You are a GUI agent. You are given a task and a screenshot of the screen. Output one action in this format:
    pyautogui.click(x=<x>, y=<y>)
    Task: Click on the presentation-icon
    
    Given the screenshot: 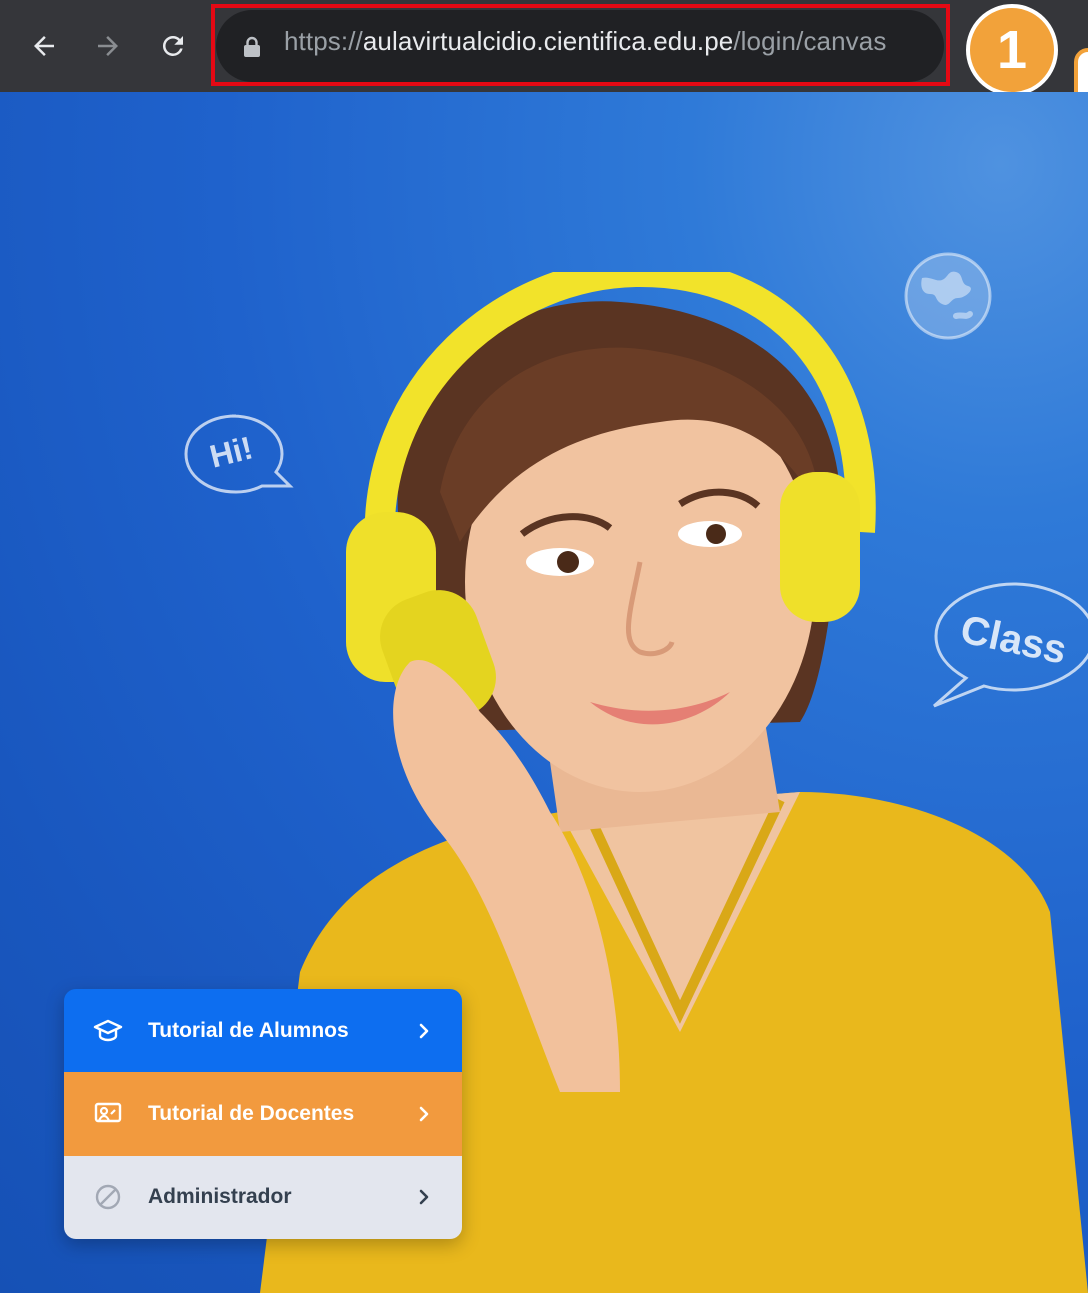 What is the action you would take?
    pyautogui.click(x=108, y=1114)
    